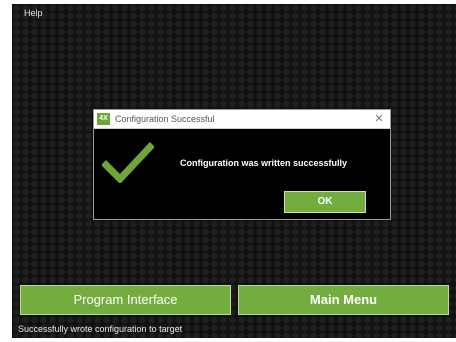 The height and width of the screenshot is (342, 456). What do you see at coordinates (343, 300) in the screenshot?
I see `main-menu-button: Main Menu` at bounding box center [343, 300].